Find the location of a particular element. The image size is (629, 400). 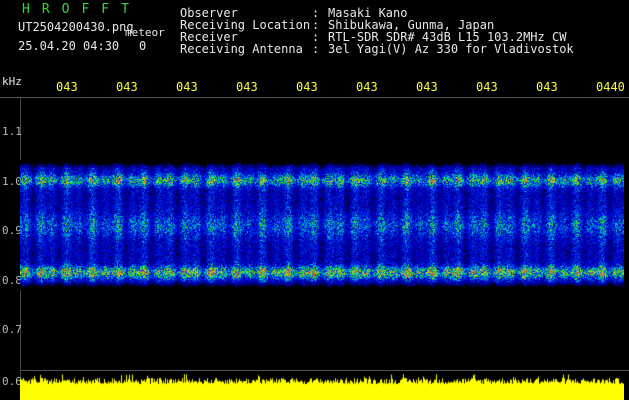

time-tick-8: 043 is located at coordinates (487, 87).